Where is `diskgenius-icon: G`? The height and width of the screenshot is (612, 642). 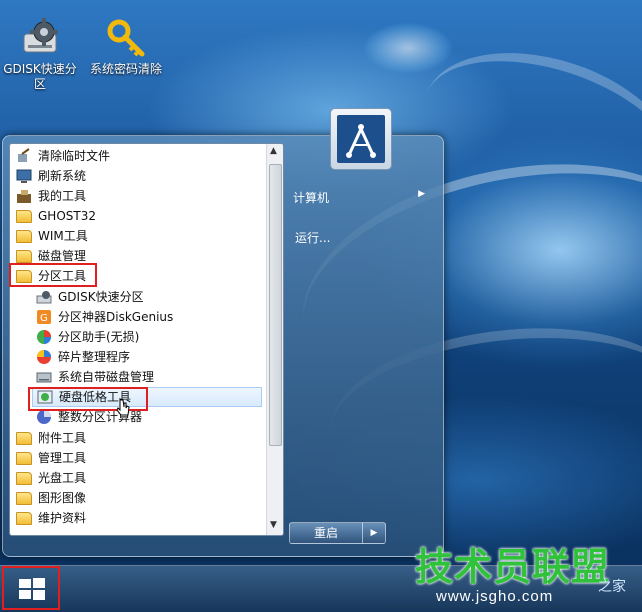 diskgenius-icon: G is located at coordinates (44, 317).